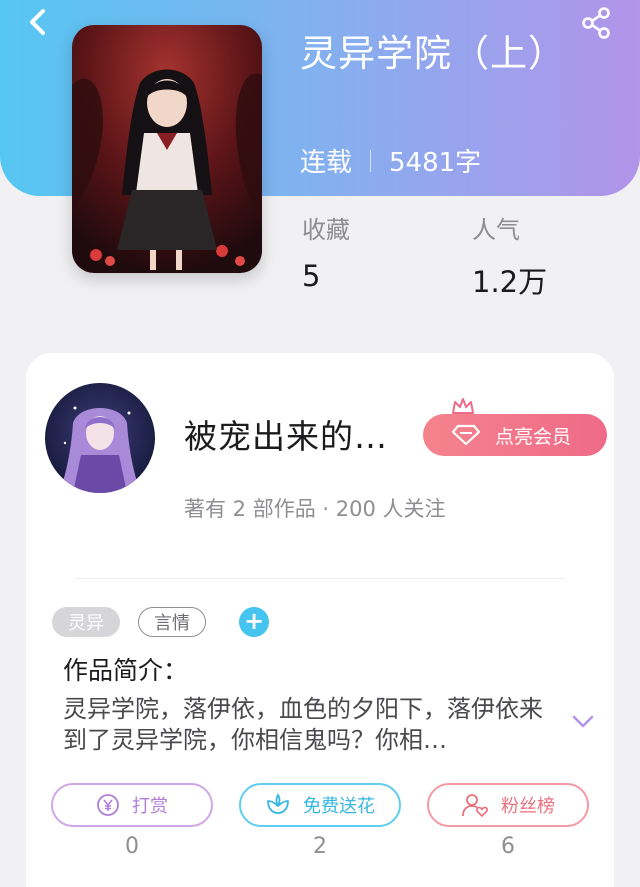 The image size is (640, 887). I want to click on vip-membership-button: 点亮会员, so click(515, 435).